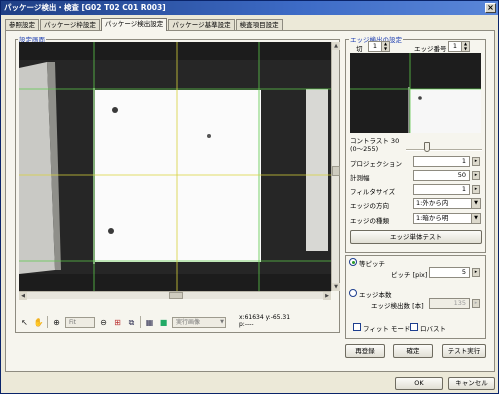 The height and width of the screenshot is (394, 499). I want to click on edge-number-spinner: 1 ▲ ▼, so click(459, 46).